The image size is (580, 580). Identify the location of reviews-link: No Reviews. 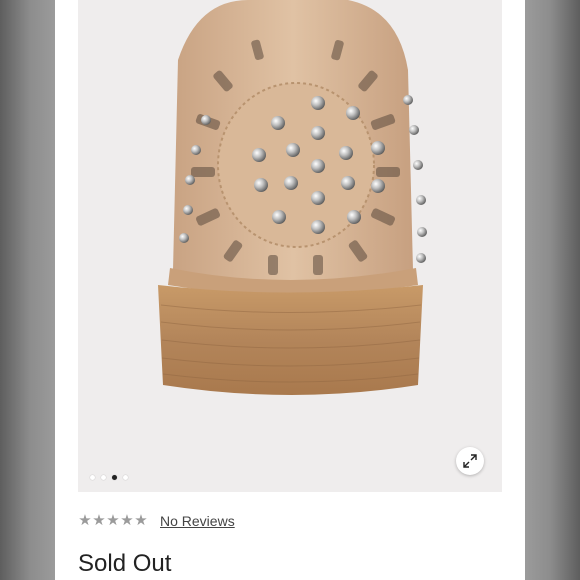
(197, 521).